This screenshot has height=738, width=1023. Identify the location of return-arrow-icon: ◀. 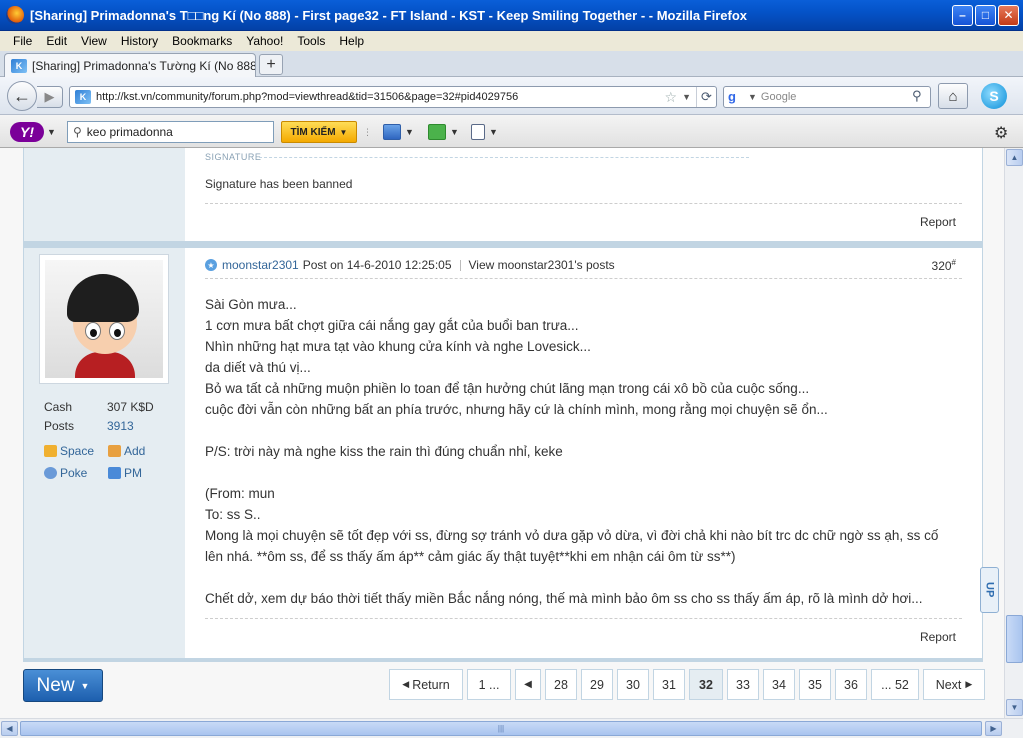
(406, 684).